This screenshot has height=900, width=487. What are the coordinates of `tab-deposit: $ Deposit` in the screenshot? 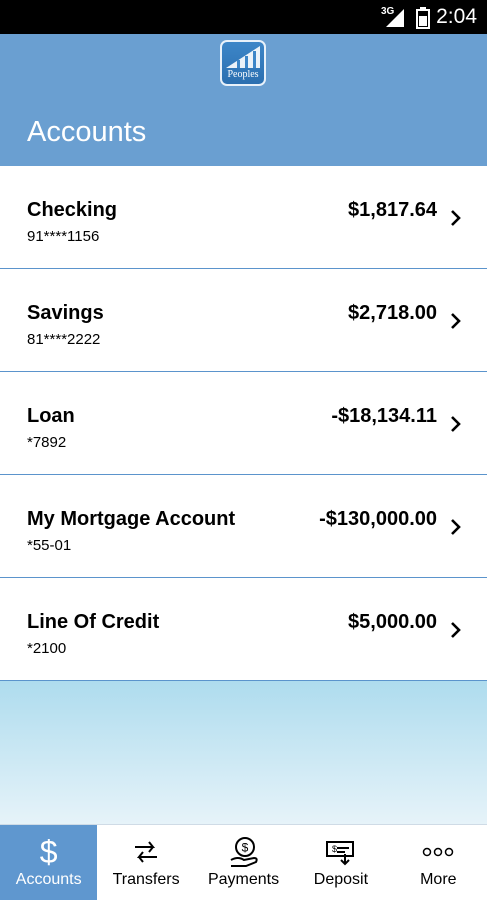 It's located at (340, 862).